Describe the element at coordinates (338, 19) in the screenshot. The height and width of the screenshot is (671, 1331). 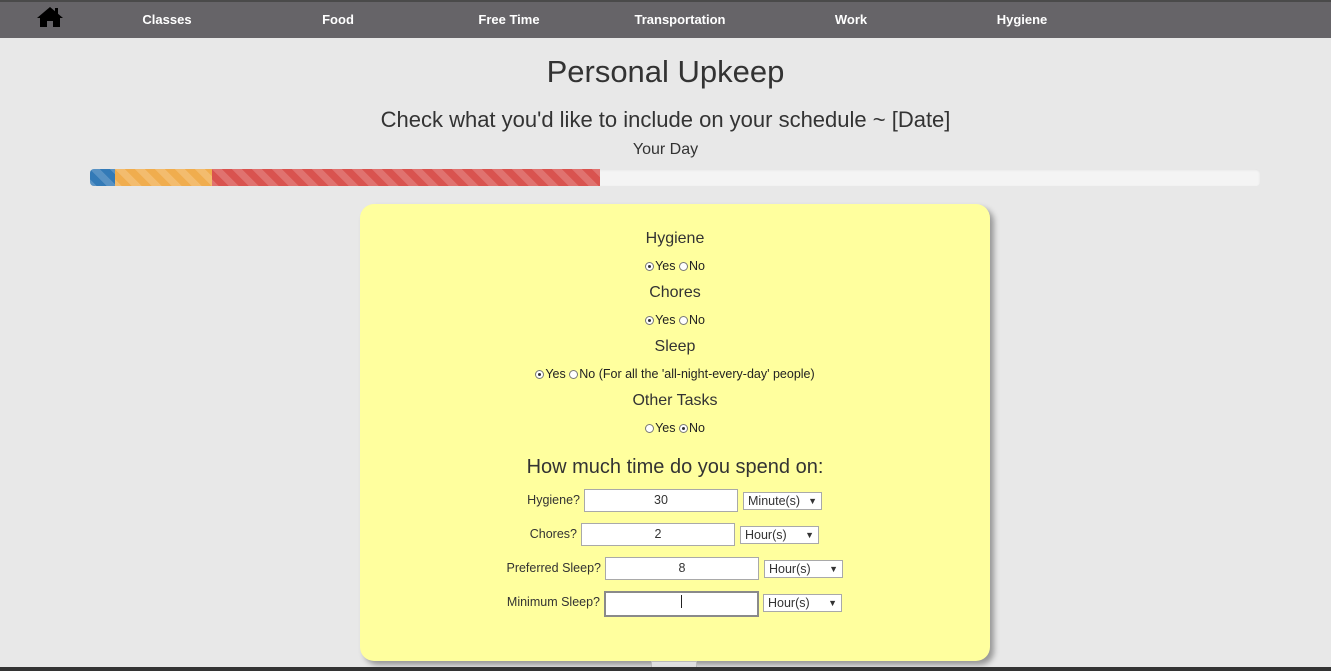
I see `nav-item-food: Food` at that location.